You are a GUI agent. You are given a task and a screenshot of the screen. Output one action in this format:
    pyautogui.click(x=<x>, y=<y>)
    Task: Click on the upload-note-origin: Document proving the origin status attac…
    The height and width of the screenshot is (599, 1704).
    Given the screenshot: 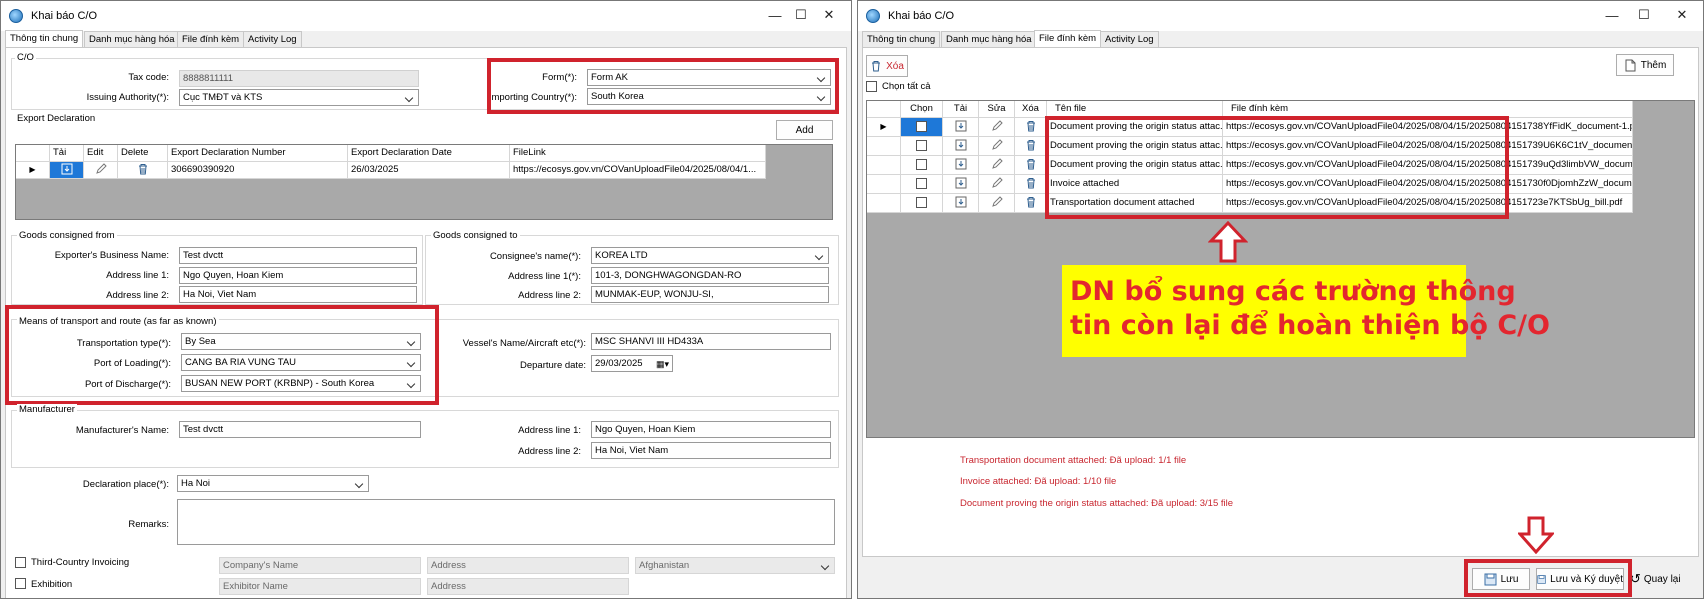 What is the action you would take?
    pyautogui.click(x=1097, y=503)
    